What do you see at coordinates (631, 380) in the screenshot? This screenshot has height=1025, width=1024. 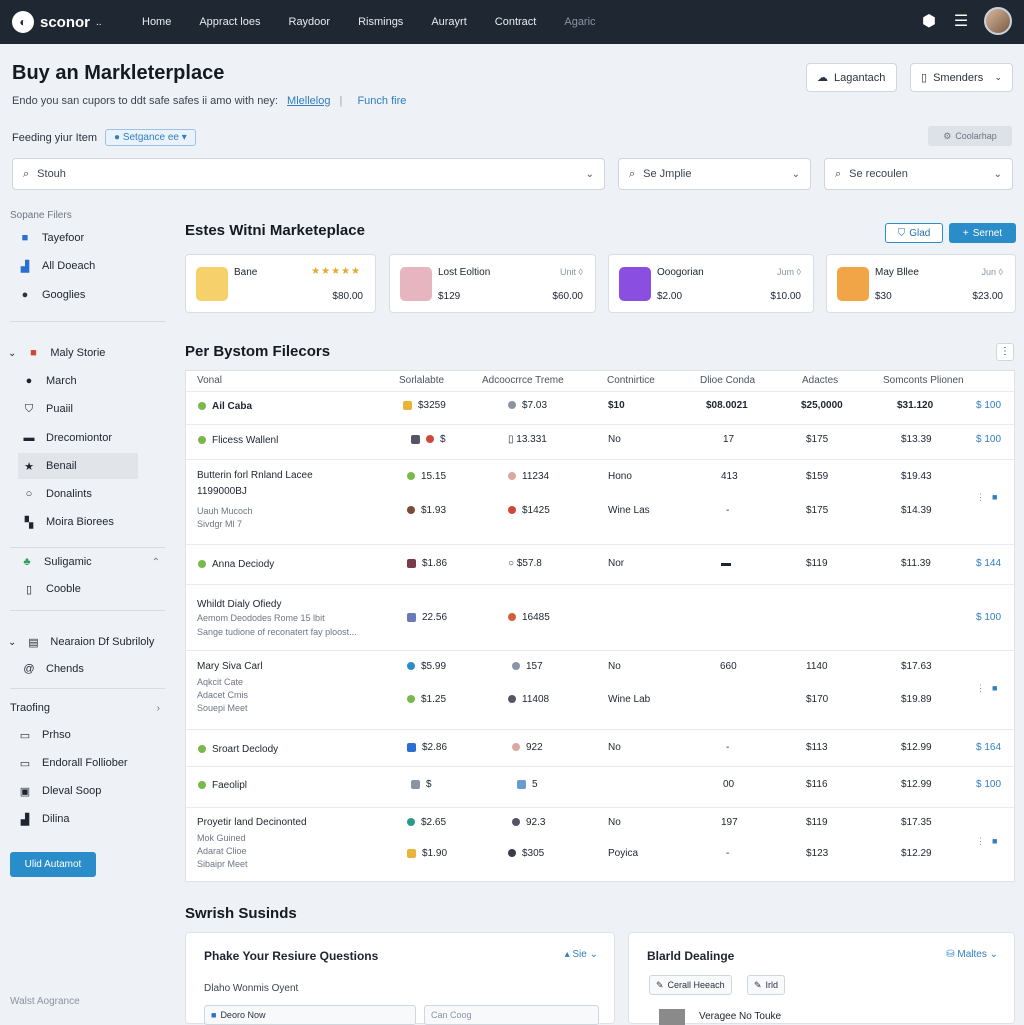 I see `column-header: Contnirtice` at bounding box center [631, 380].